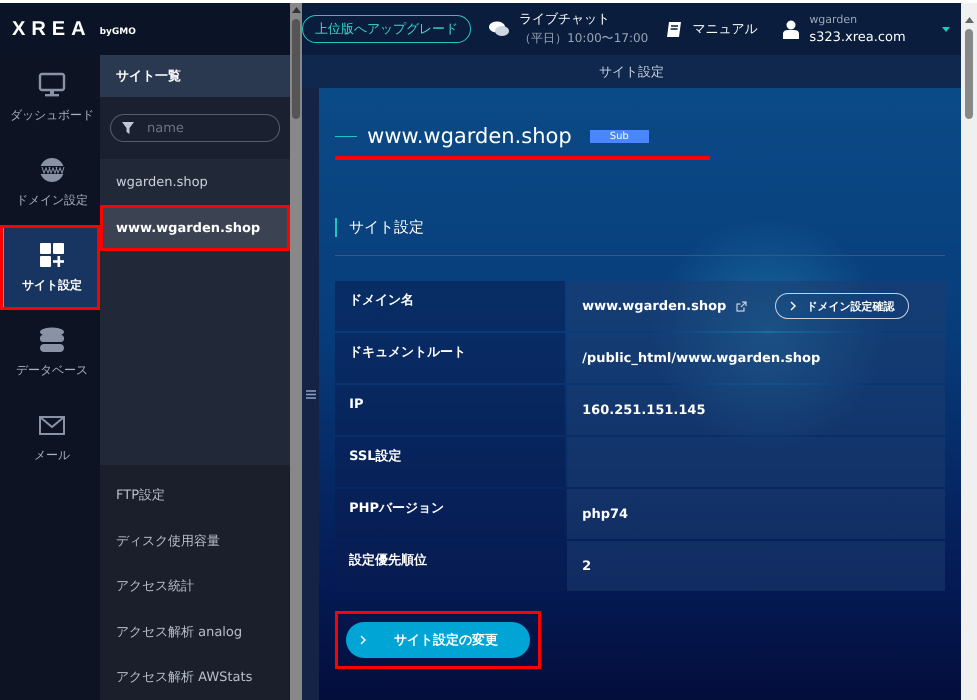 The height and width of the screenshot is (700, 977). What do you see at coordinates (387, 29) in the screenshot?
I see `upgrade-button: 上位版へアップグレード` at bounding box center [387, 29].